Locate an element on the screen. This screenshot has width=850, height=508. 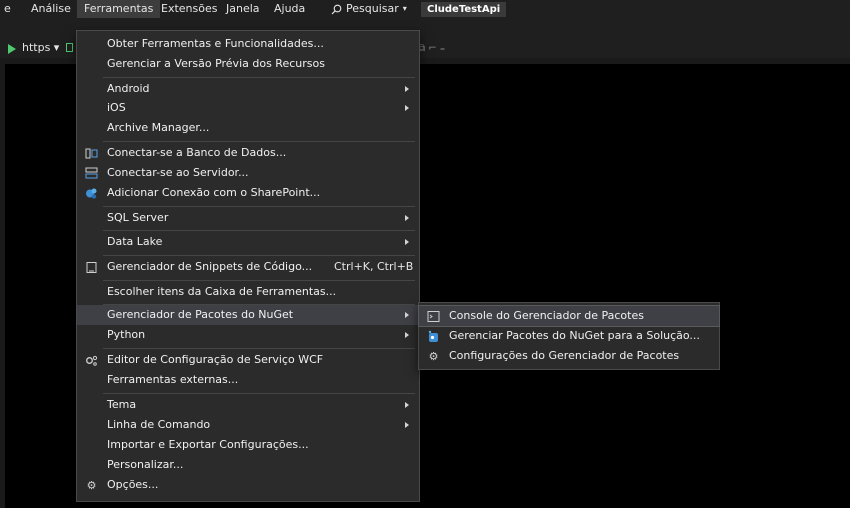
console-icon is located at coordinates (433, 316).